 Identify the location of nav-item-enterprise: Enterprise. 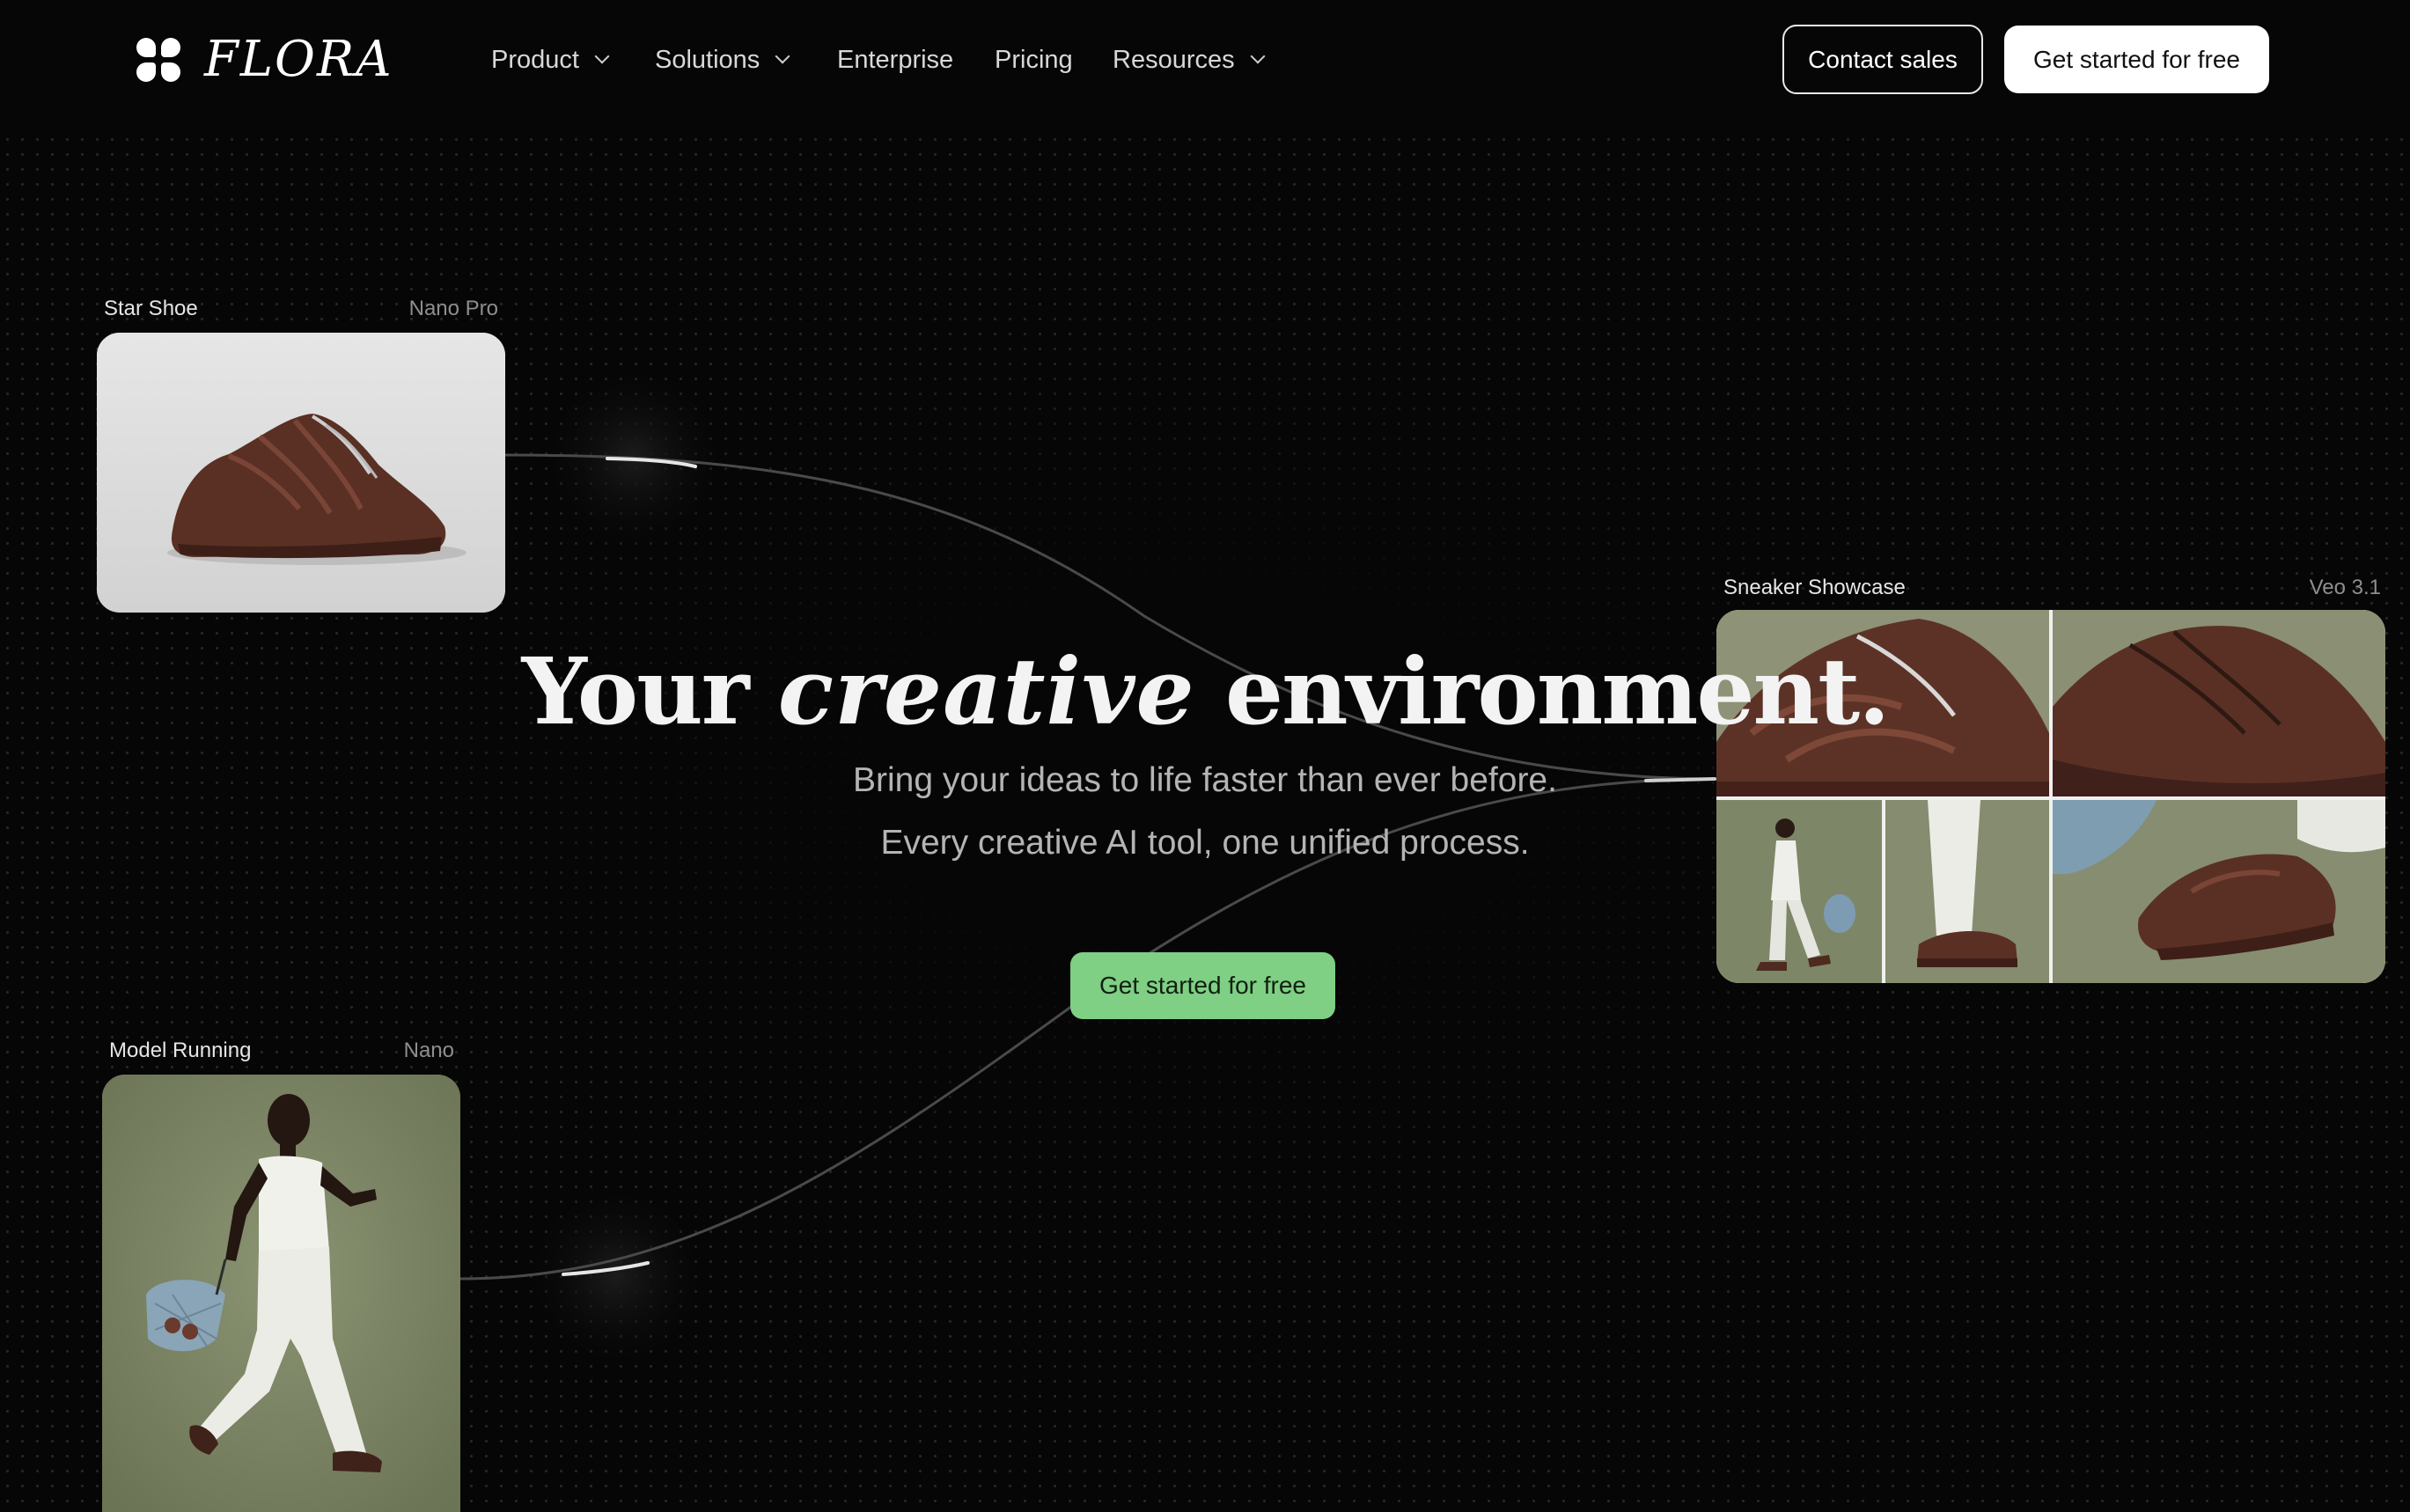
(895, 59).